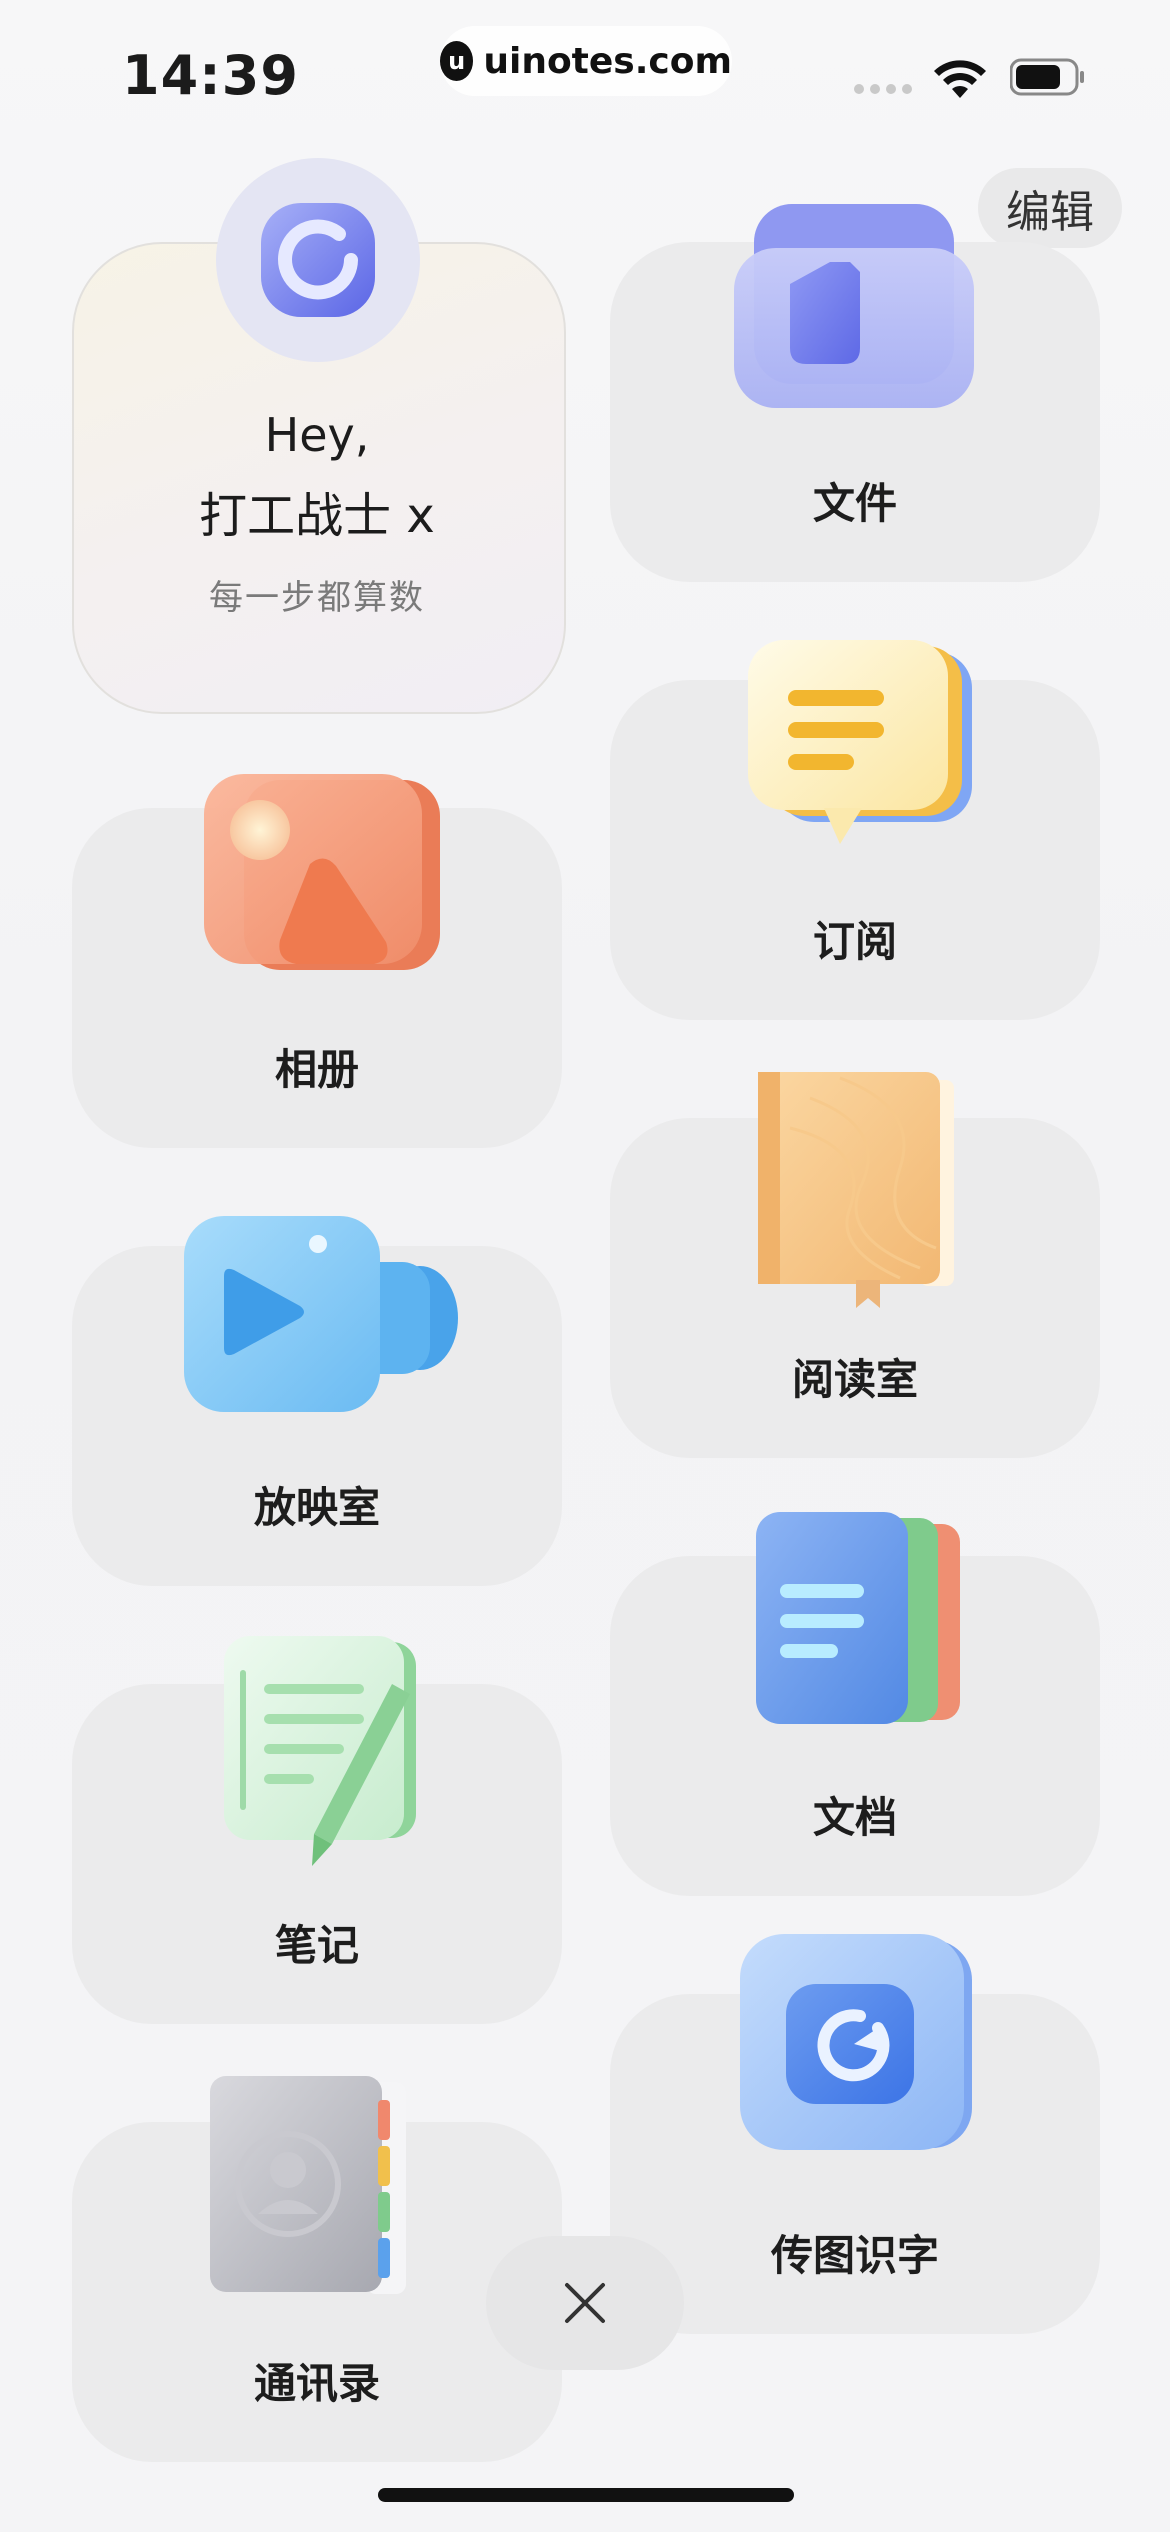 The width and height of the screenshot is (1170, 2532). I want to click on app-label-documents: 文档, so click(854, 1817).